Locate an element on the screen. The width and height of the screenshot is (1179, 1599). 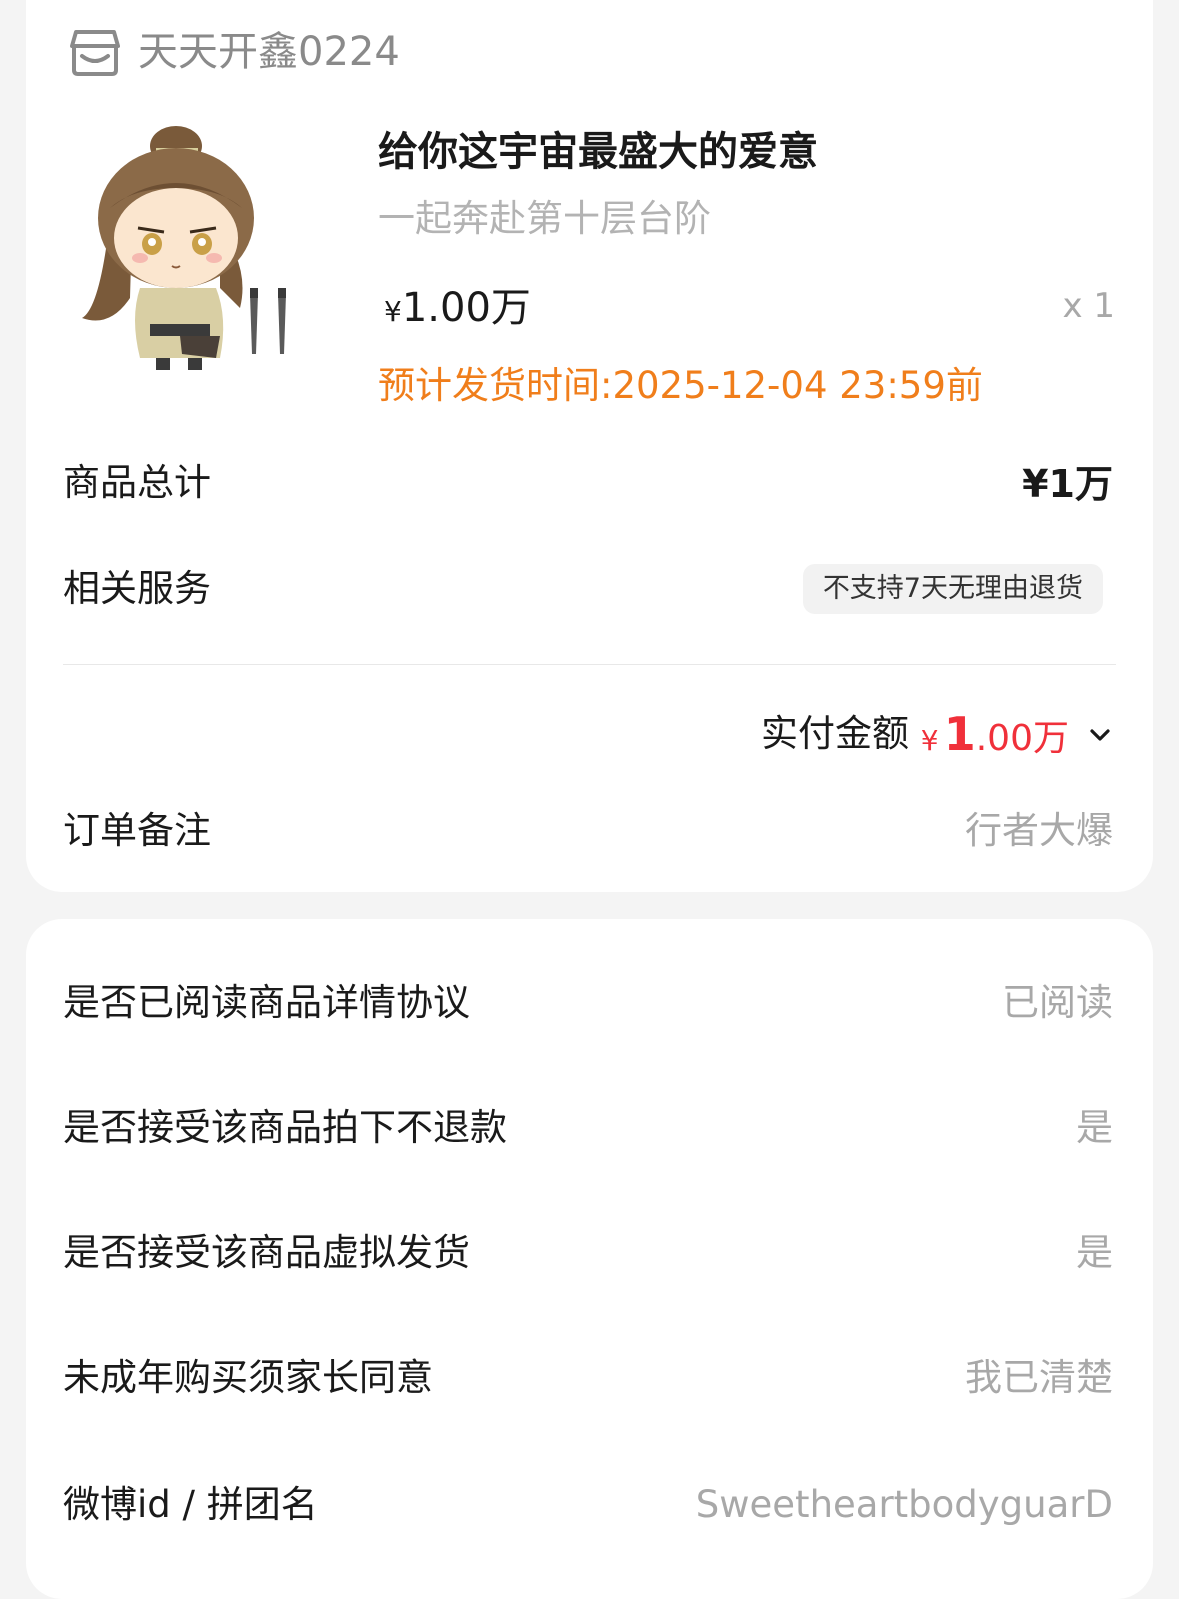
info-label-no-refund: 是否接受该商品拍下不退款 is located at coordinates (285, 1127).